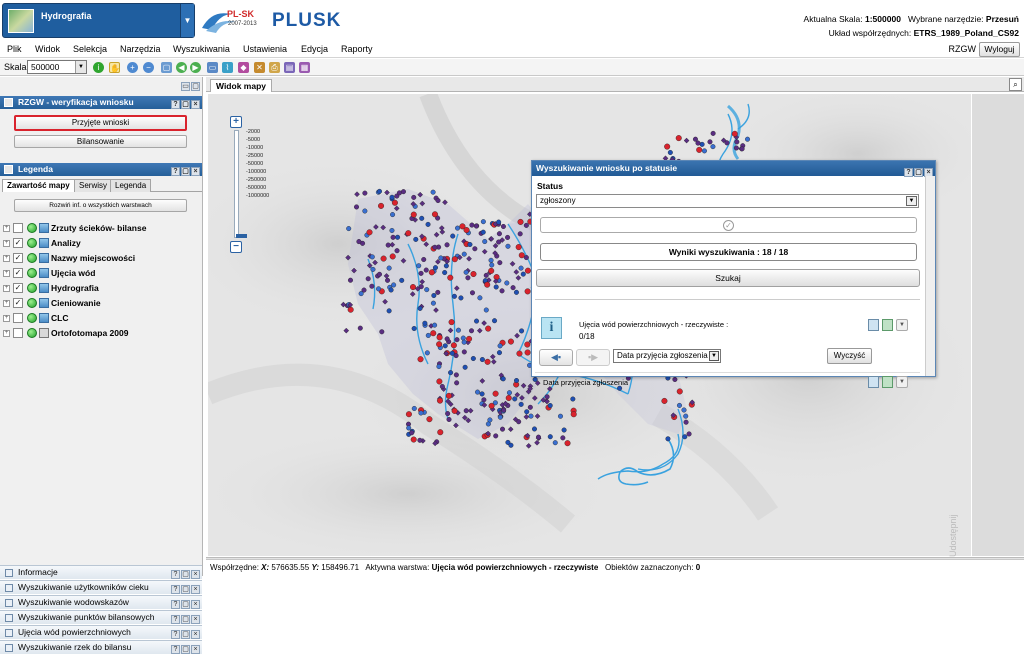  What do you see at coordinates (304, 67) in the screenshot?
I see `layers-icon: ▦` at bounding box center [304, 67].